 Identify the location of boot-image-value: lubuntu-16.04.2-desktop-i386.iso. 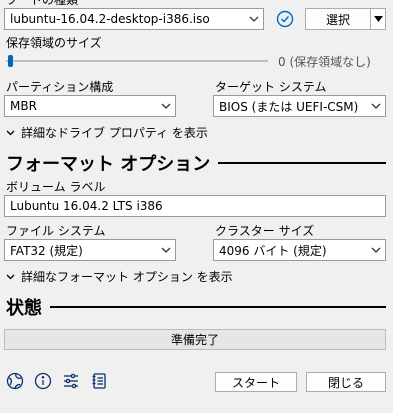
(110, 19).